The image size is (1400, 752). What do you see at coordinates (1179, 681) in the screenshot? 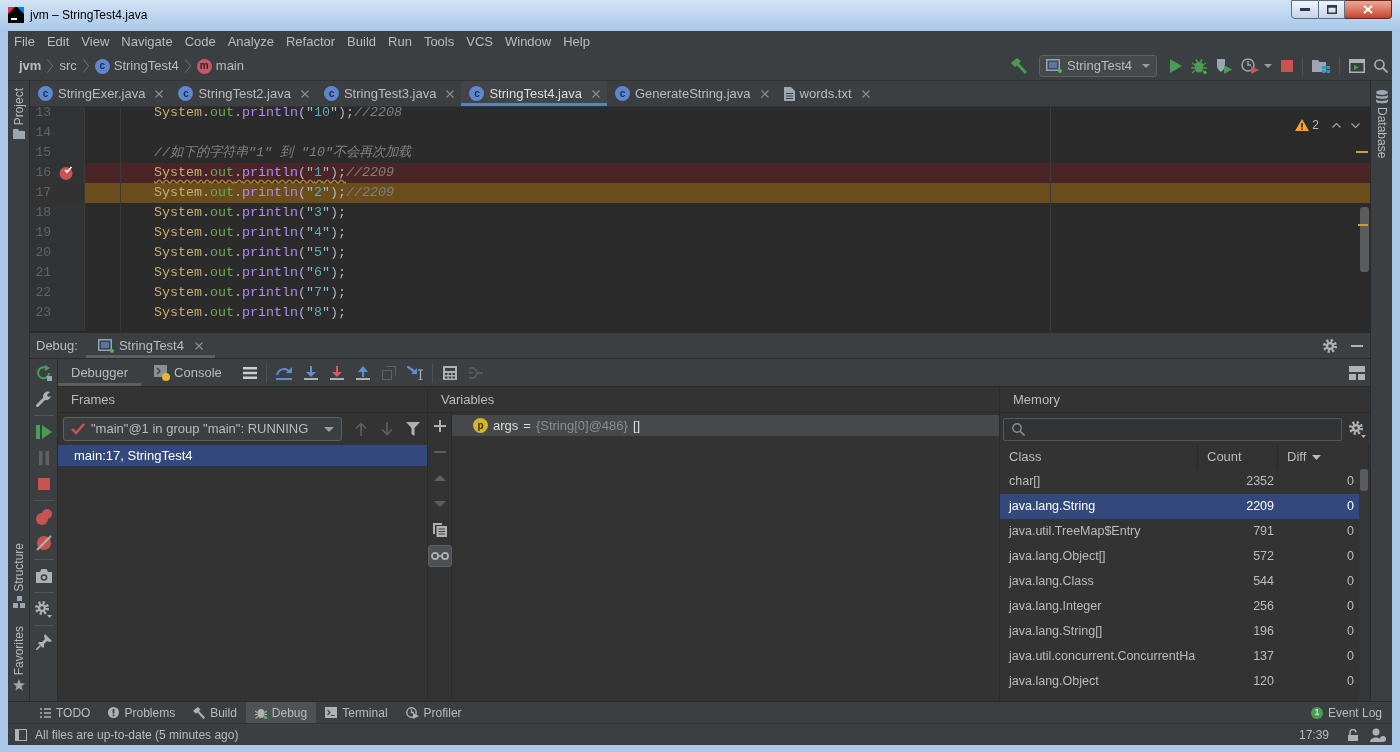
I see `table-row: java.lang.Object 120 0` at bounding box center [1179, 681].